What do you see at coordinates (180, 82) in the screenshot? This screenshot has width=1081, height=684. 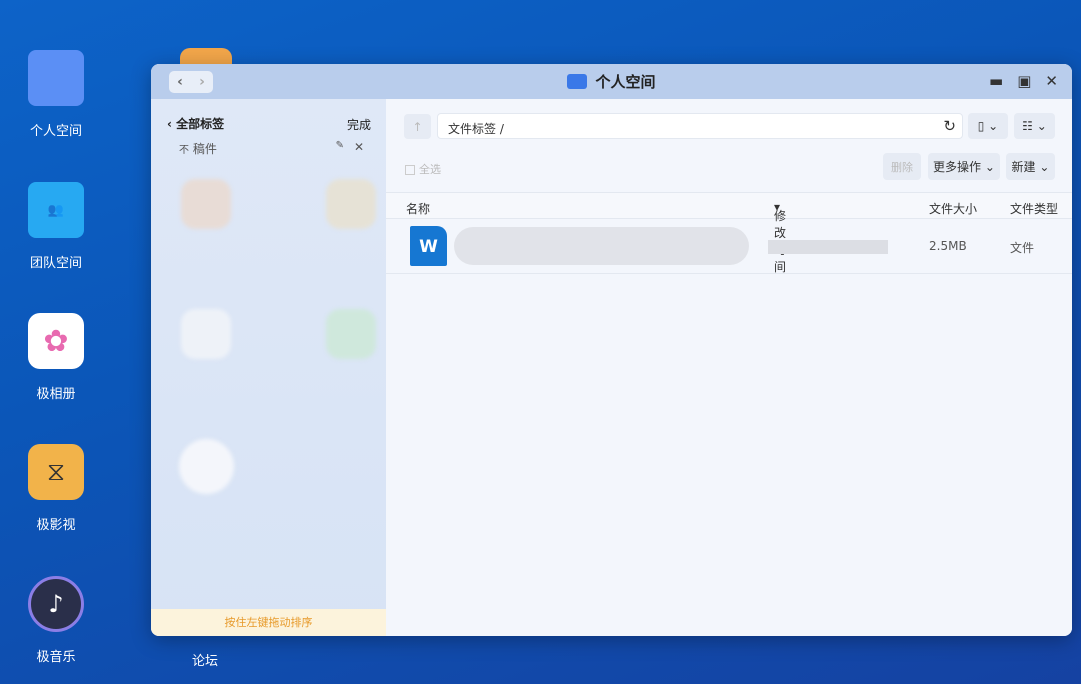 I see `back-button: ‹` at bounding box center [180, 82].